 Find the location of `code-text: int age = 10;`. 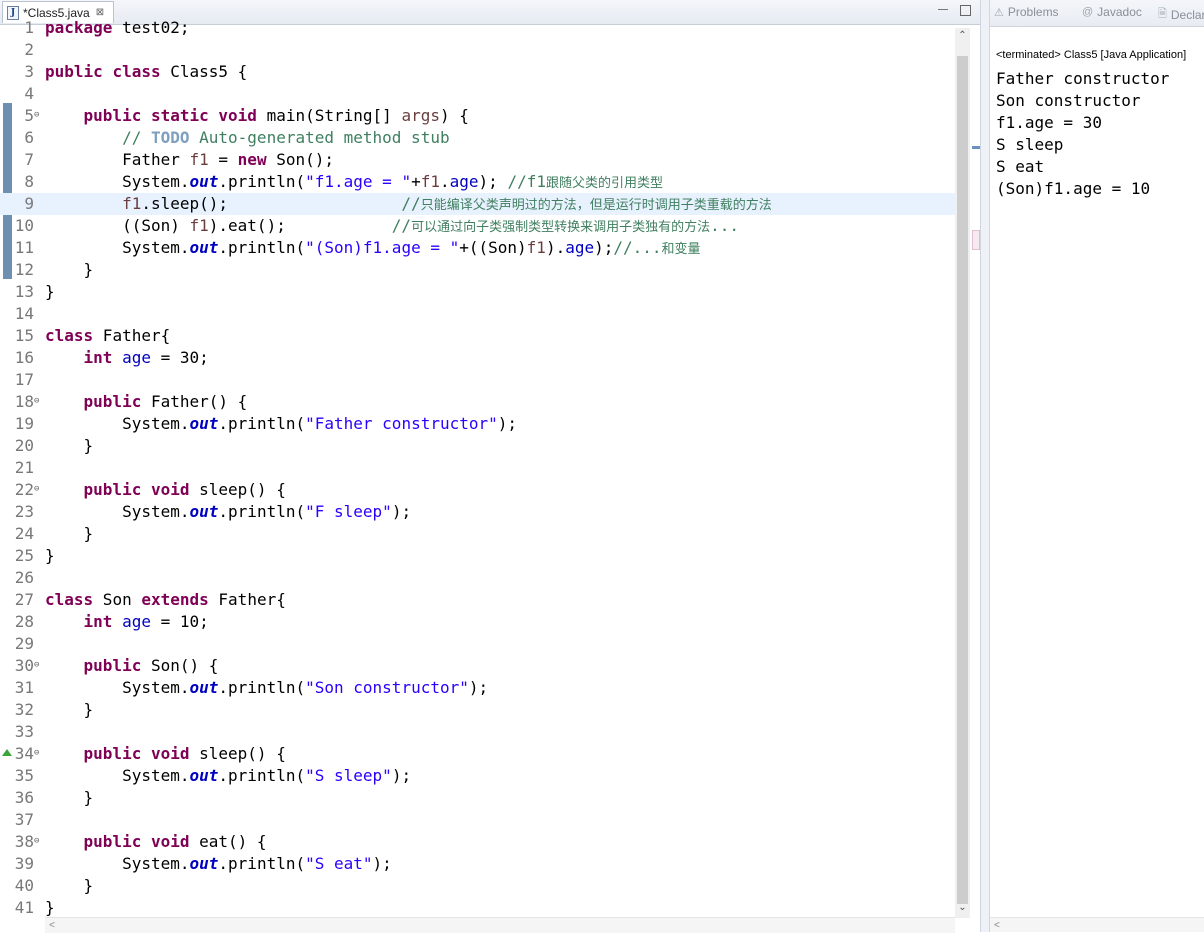

code-text: int age = 10; is located at coordinates (146, 621).